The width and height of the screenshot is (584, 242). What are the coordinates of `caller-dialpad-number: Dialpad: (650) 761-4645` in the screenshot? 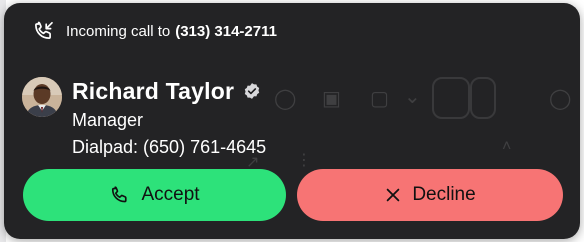 It's located at (169, 147).